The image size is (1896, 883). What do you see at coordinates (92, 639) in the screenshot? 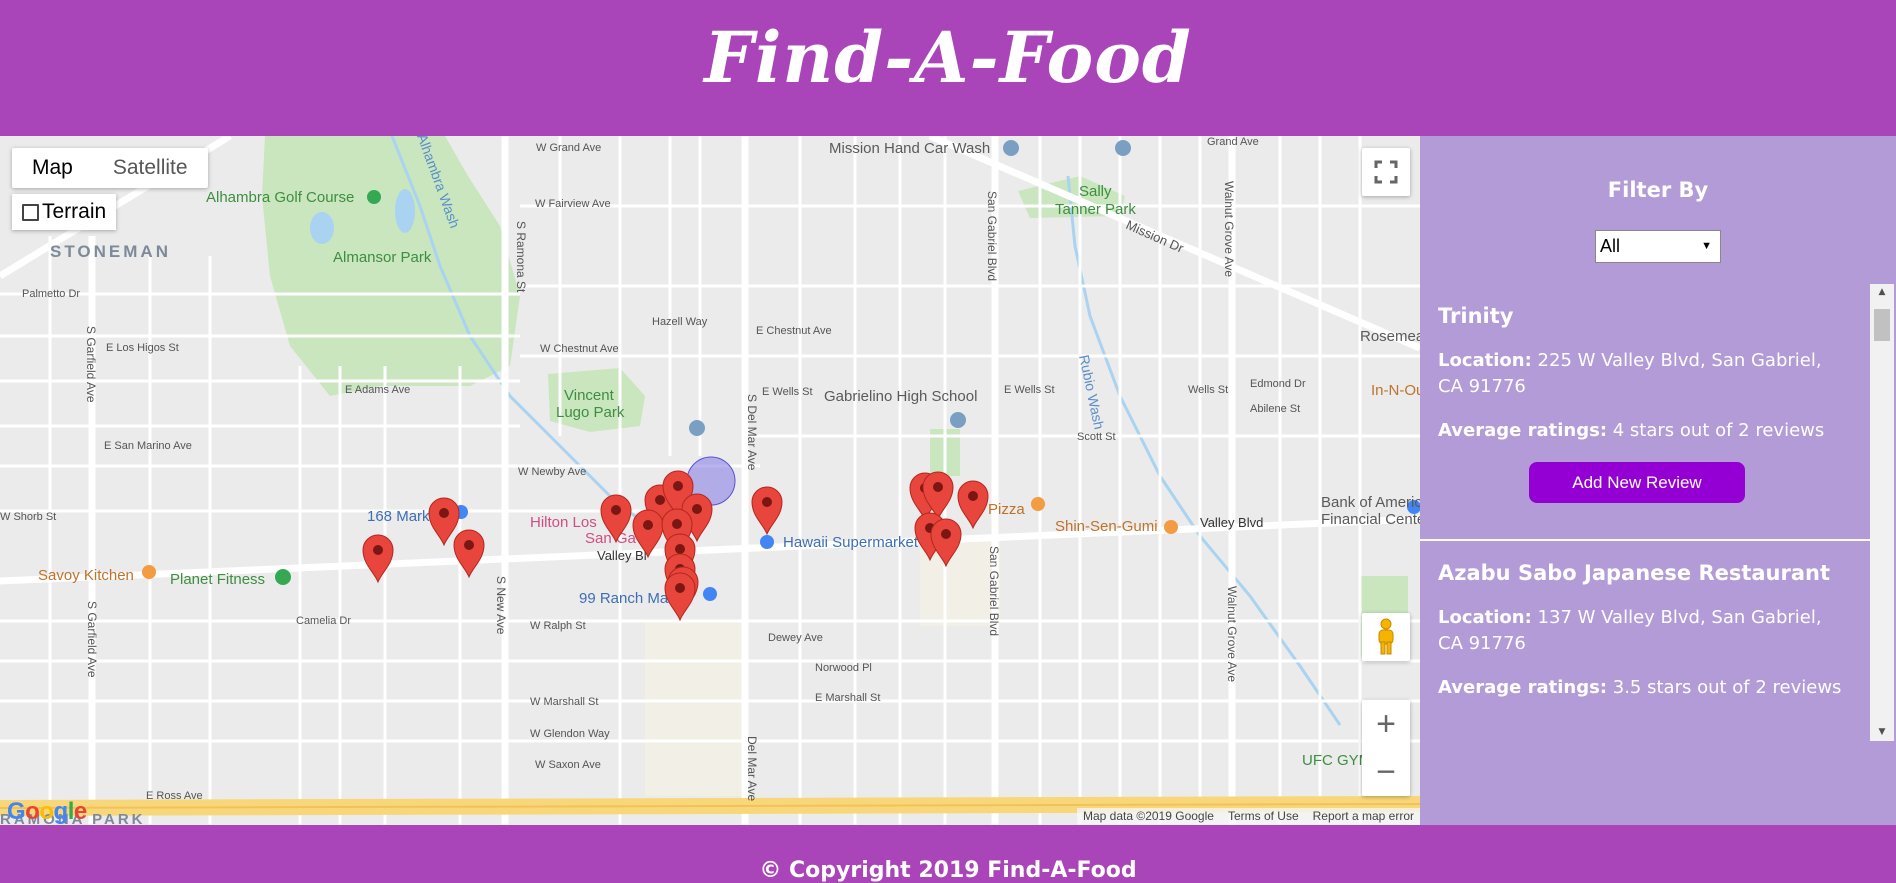
I see `street-label: S Garfield Ave` at bounding box center [92, 639].